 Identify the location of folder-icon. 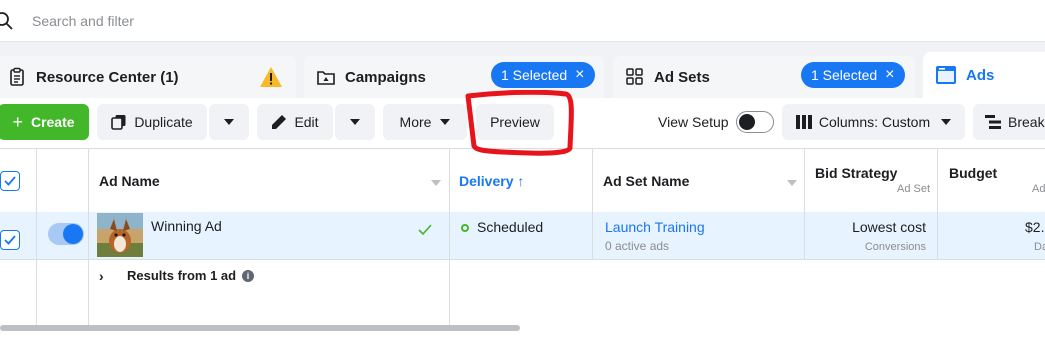
(326, 78).